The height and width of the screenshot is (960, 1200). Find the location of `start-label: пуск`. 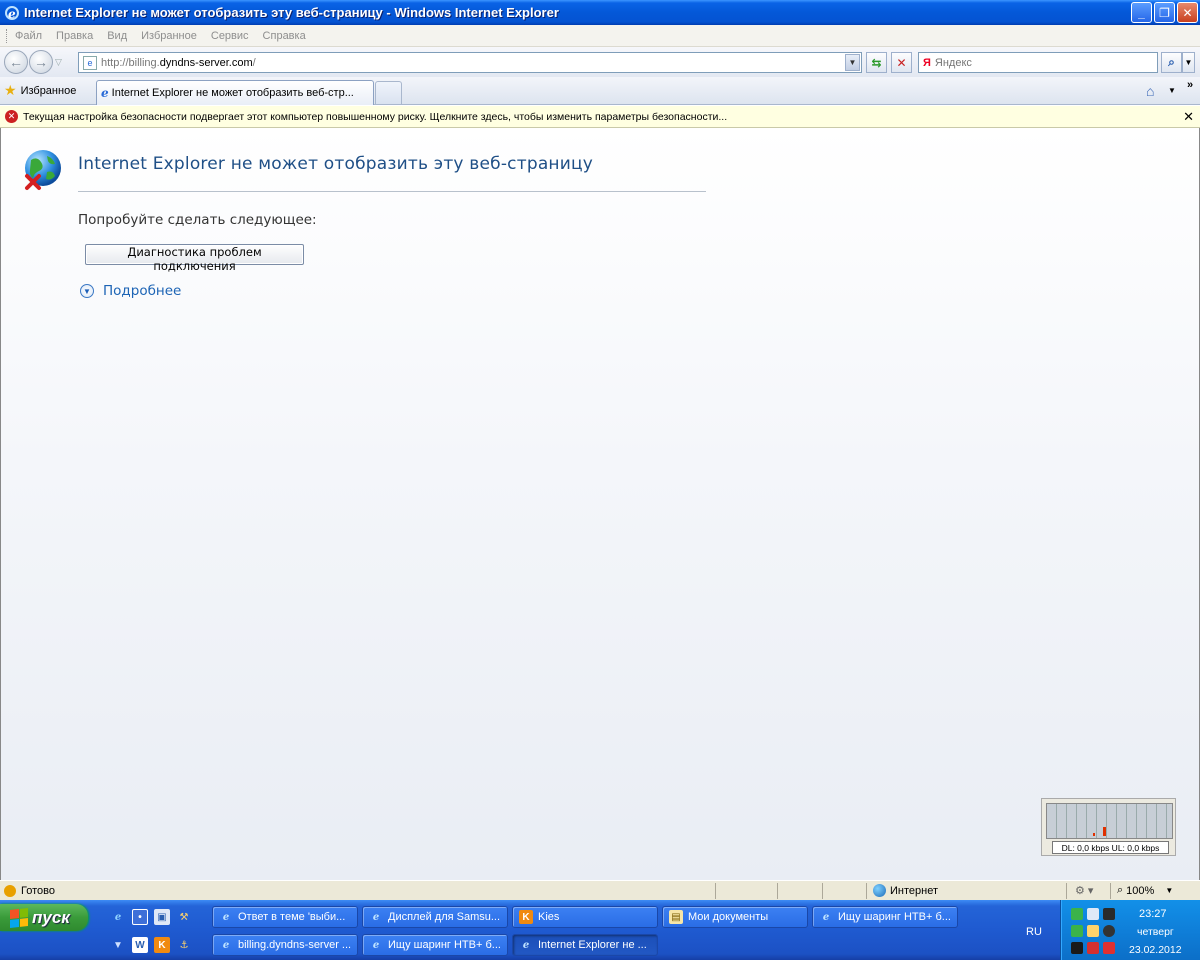

start-label: пуск is located at coordinates (51, 917).